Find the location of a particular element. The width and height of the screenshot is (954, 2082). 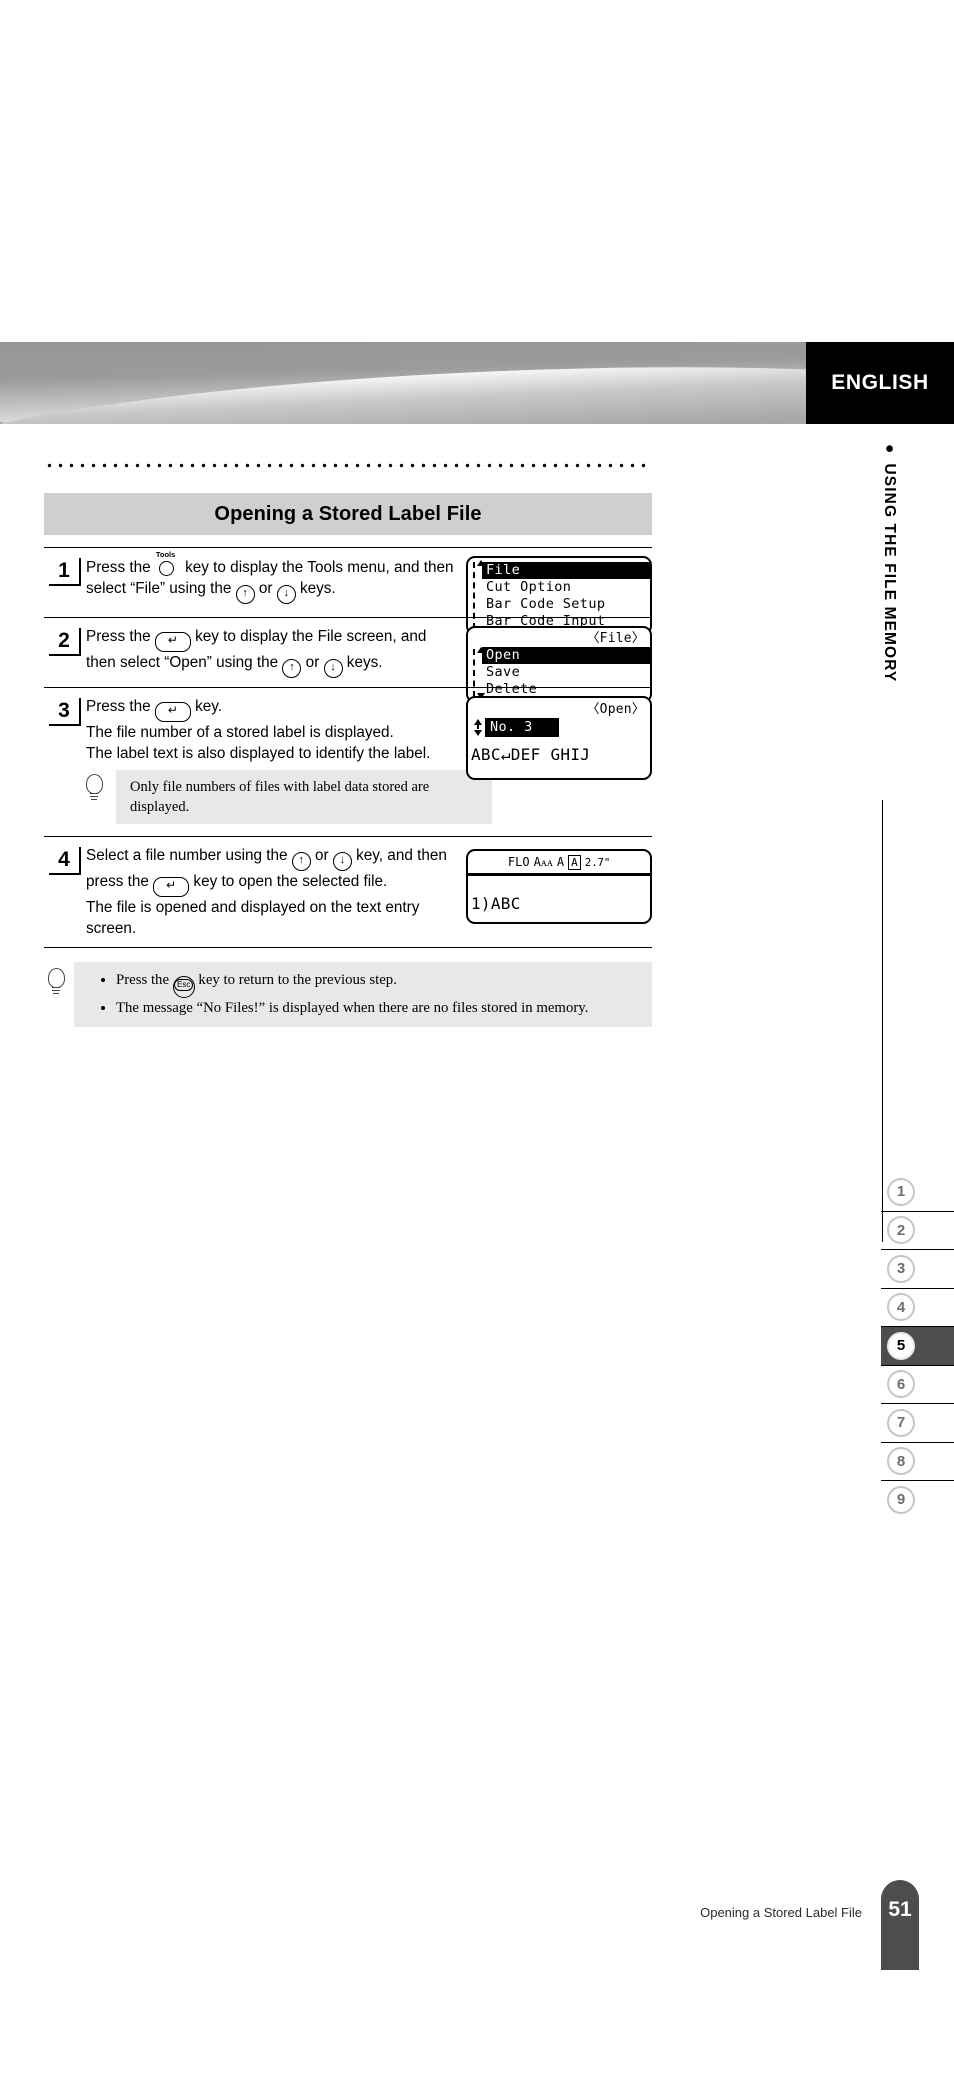

tools-key-label: Tools is located at coordinates (165, 554).